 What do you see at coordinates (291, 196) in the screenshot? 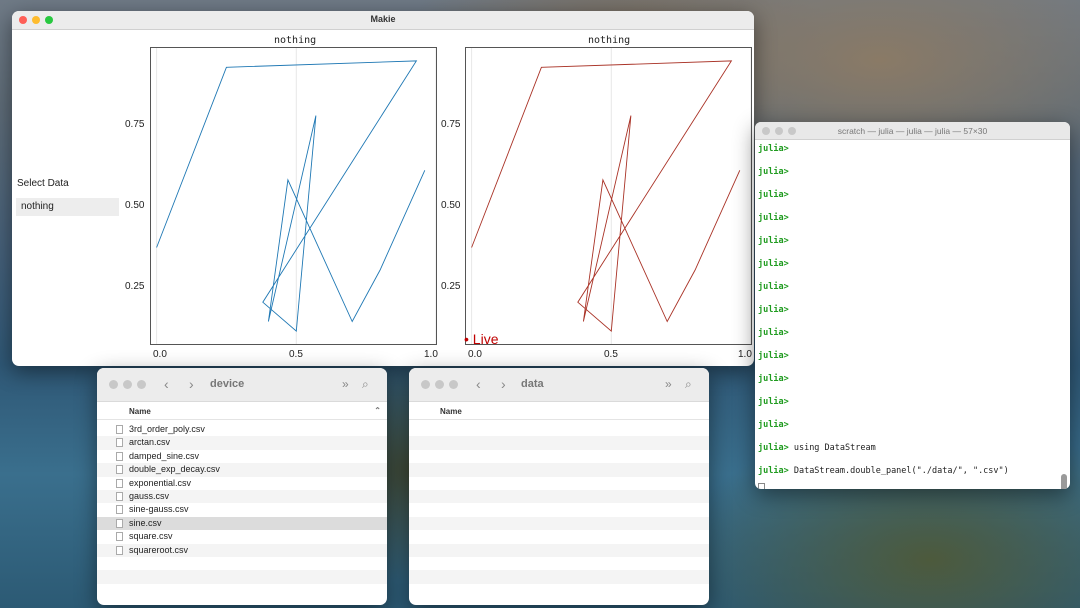
I see `series-line` at bounding box center [291, 196].